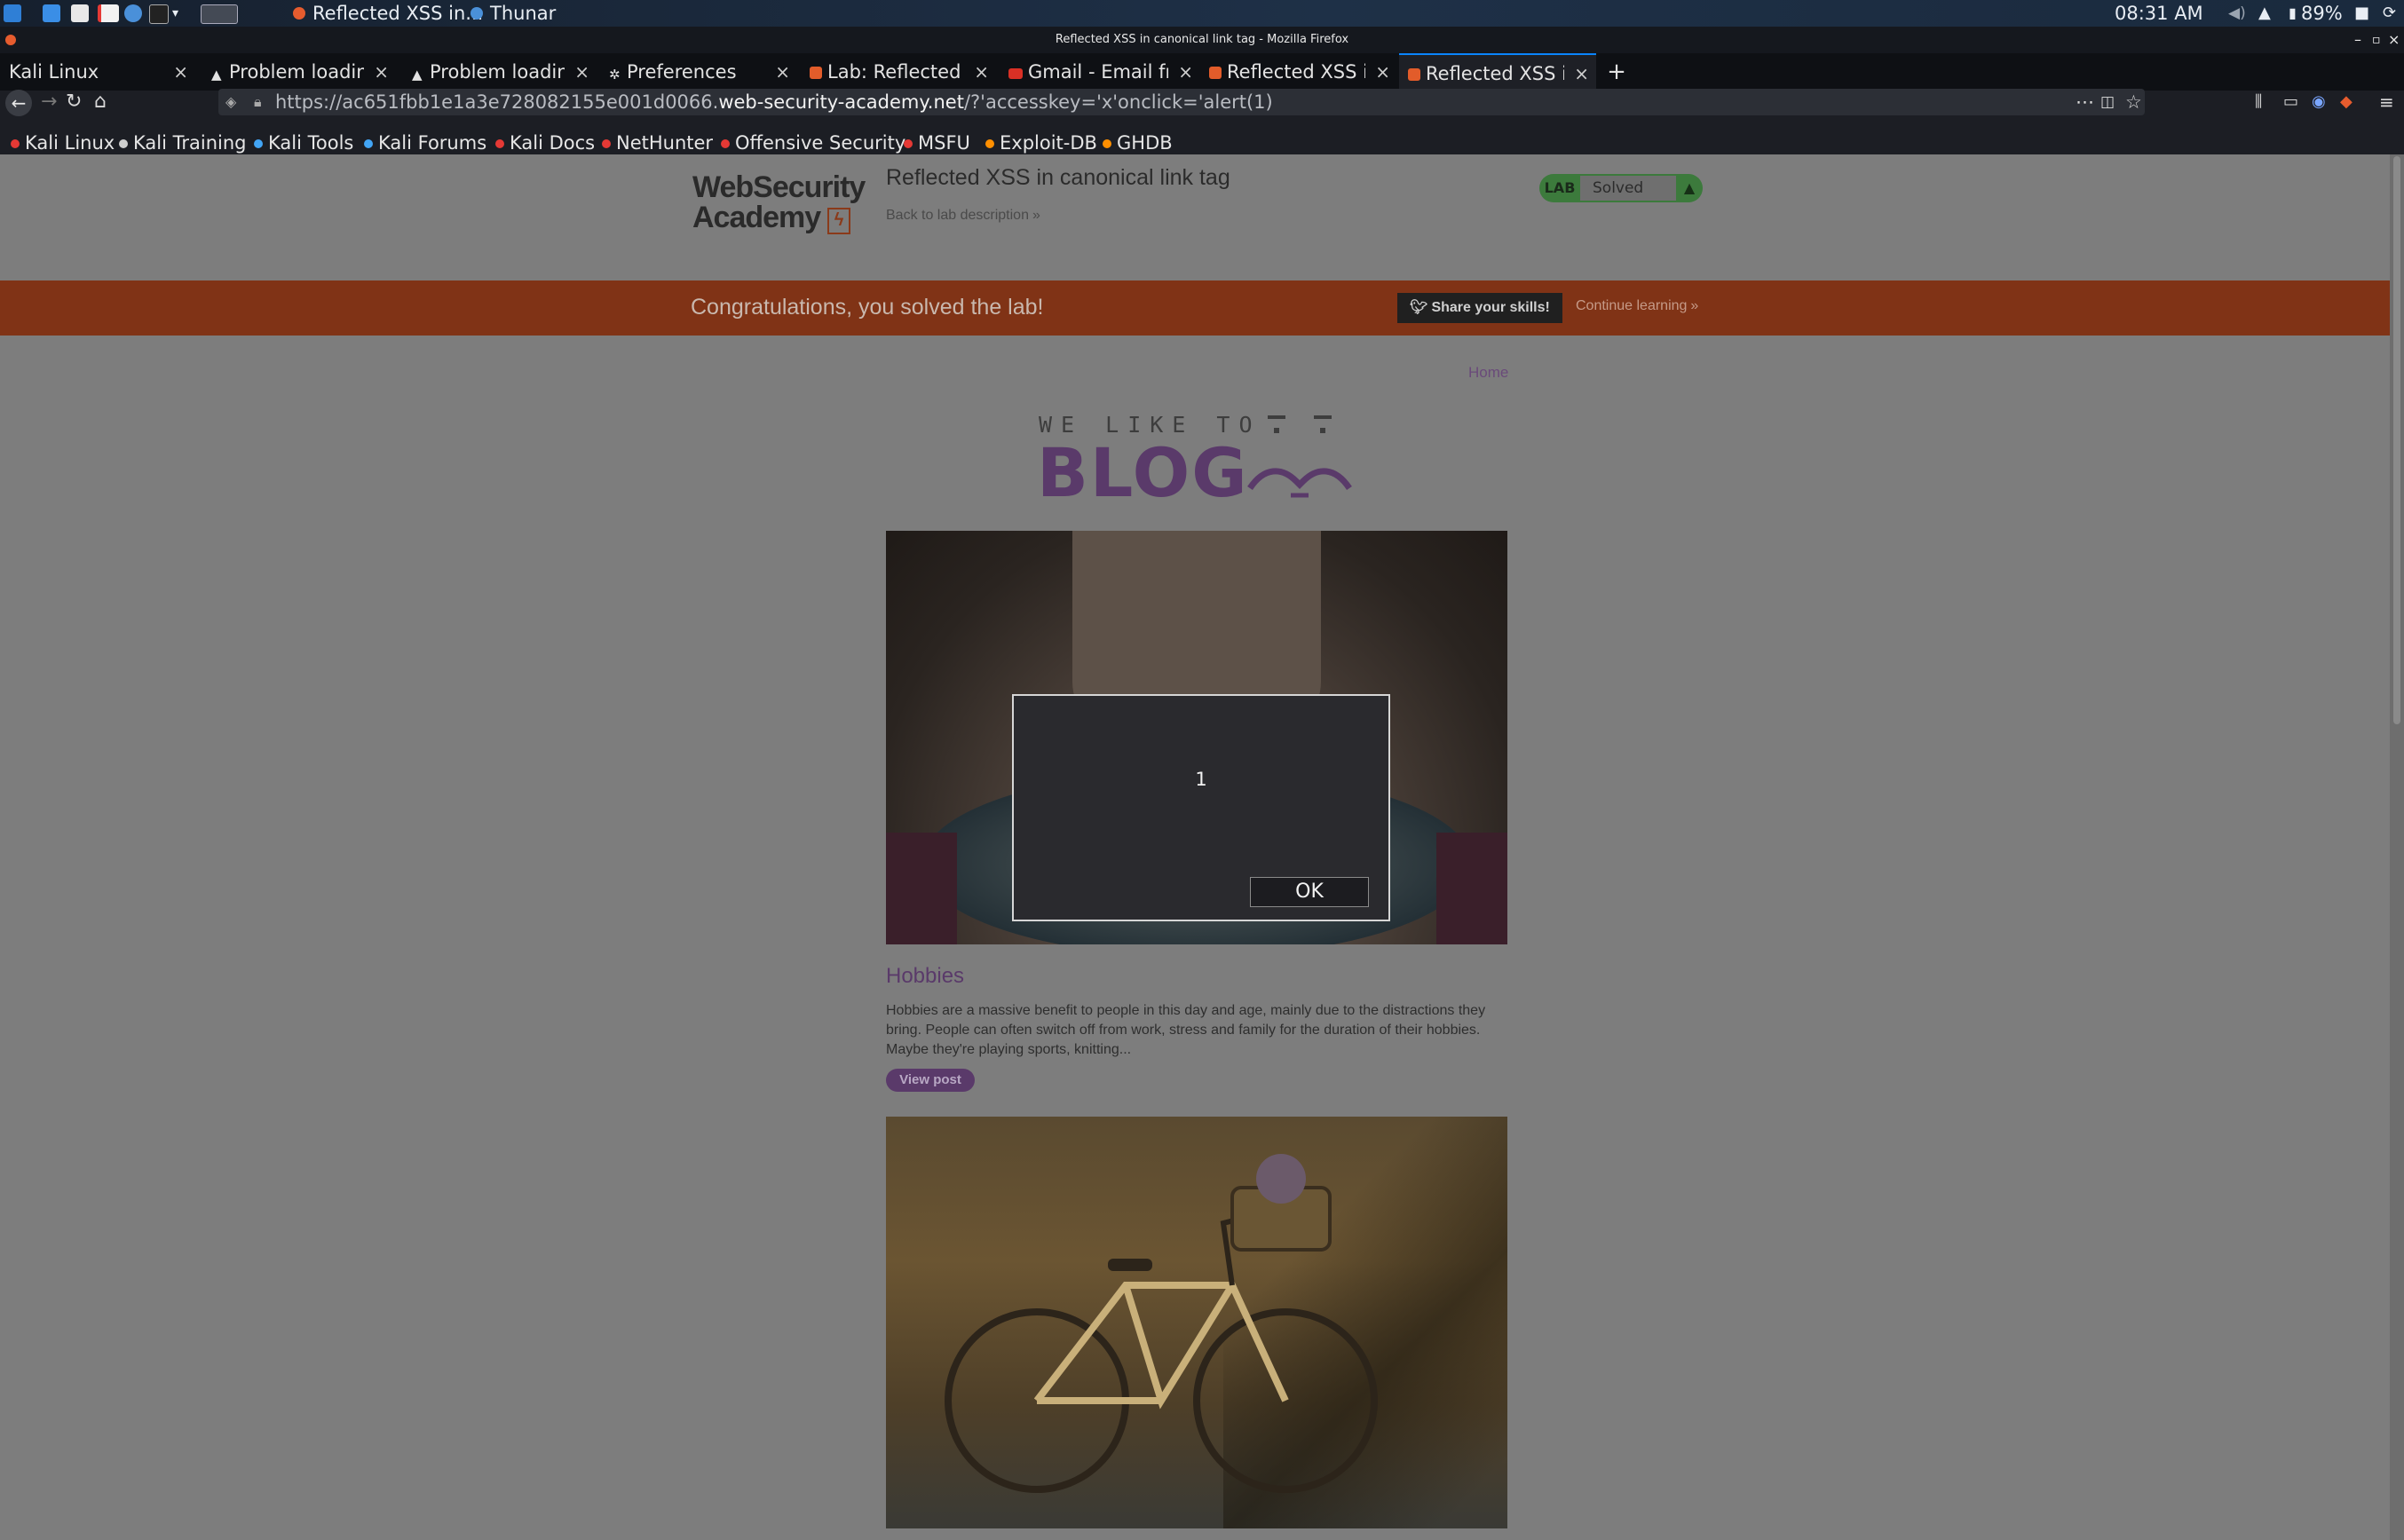  Describe the element at coordinates (258, 102) in the screenshot. I see `lock-icon: 🔒︎` at that location.